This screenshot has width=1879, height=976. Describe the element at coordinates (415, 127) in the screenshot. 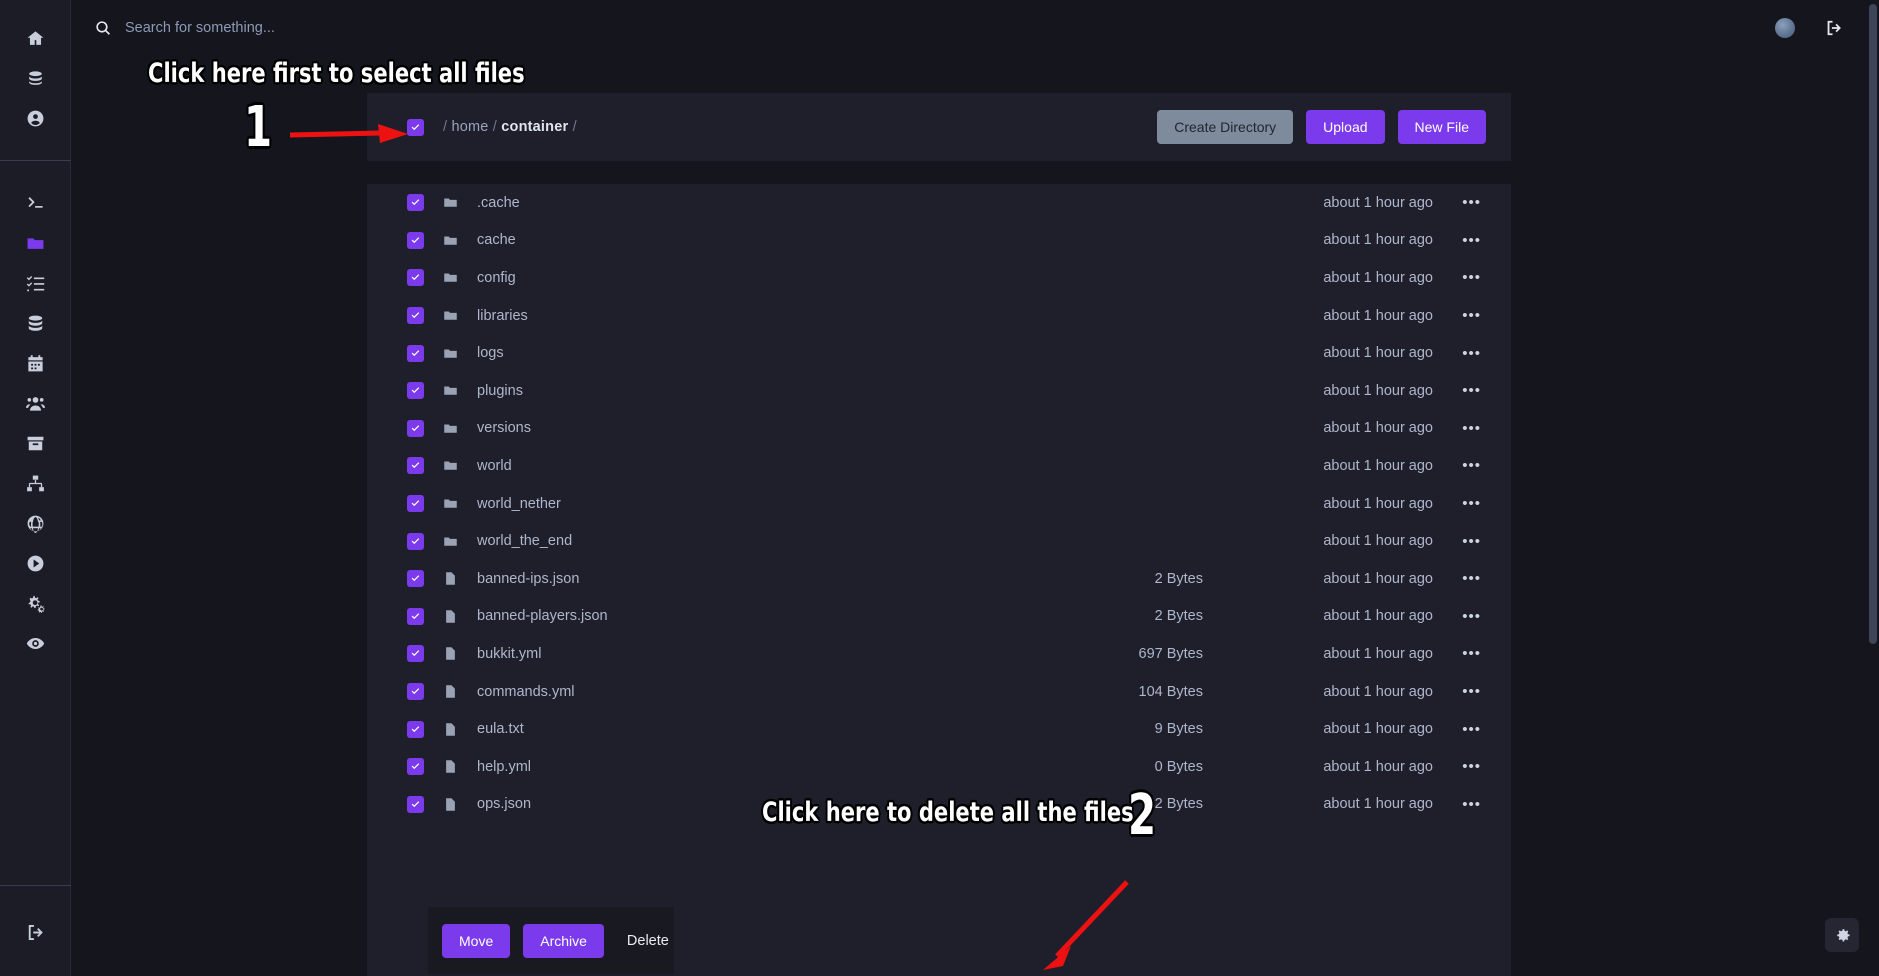

I see `select-all-checkbox` at that location.